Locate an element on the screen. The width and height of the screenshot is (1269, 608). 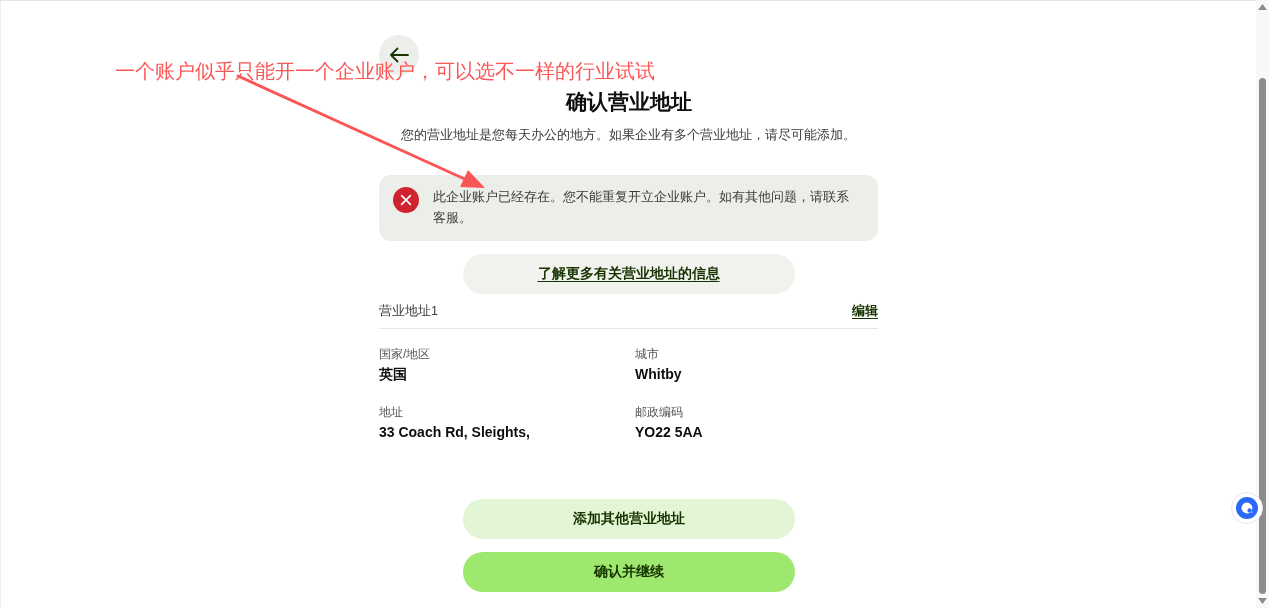
annotation-text: 一个账户似乎只能开一个企业账户，可以选不一样的行业试试 is located at coordinates (385, 71).